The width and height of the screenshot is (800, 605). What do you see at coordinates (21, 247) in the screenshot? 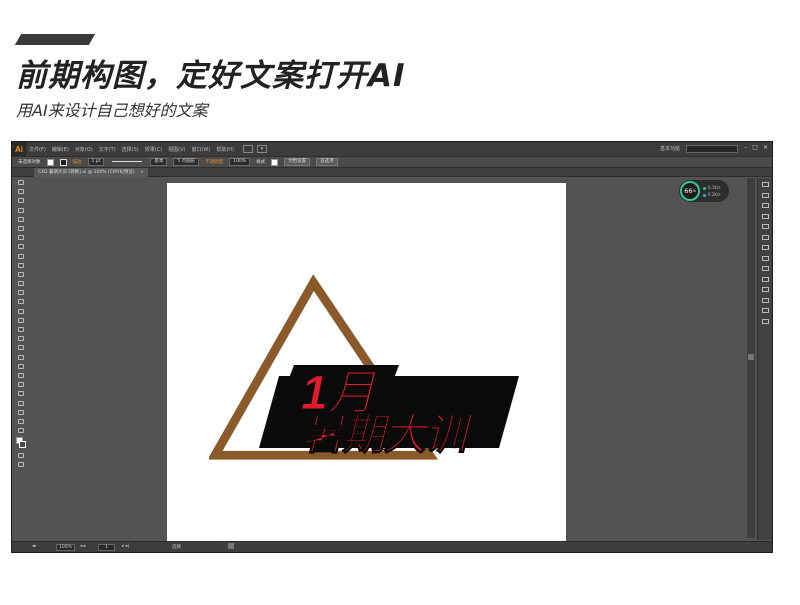
I see `rectangle-tool-icon` at bounding box center [21, 247].